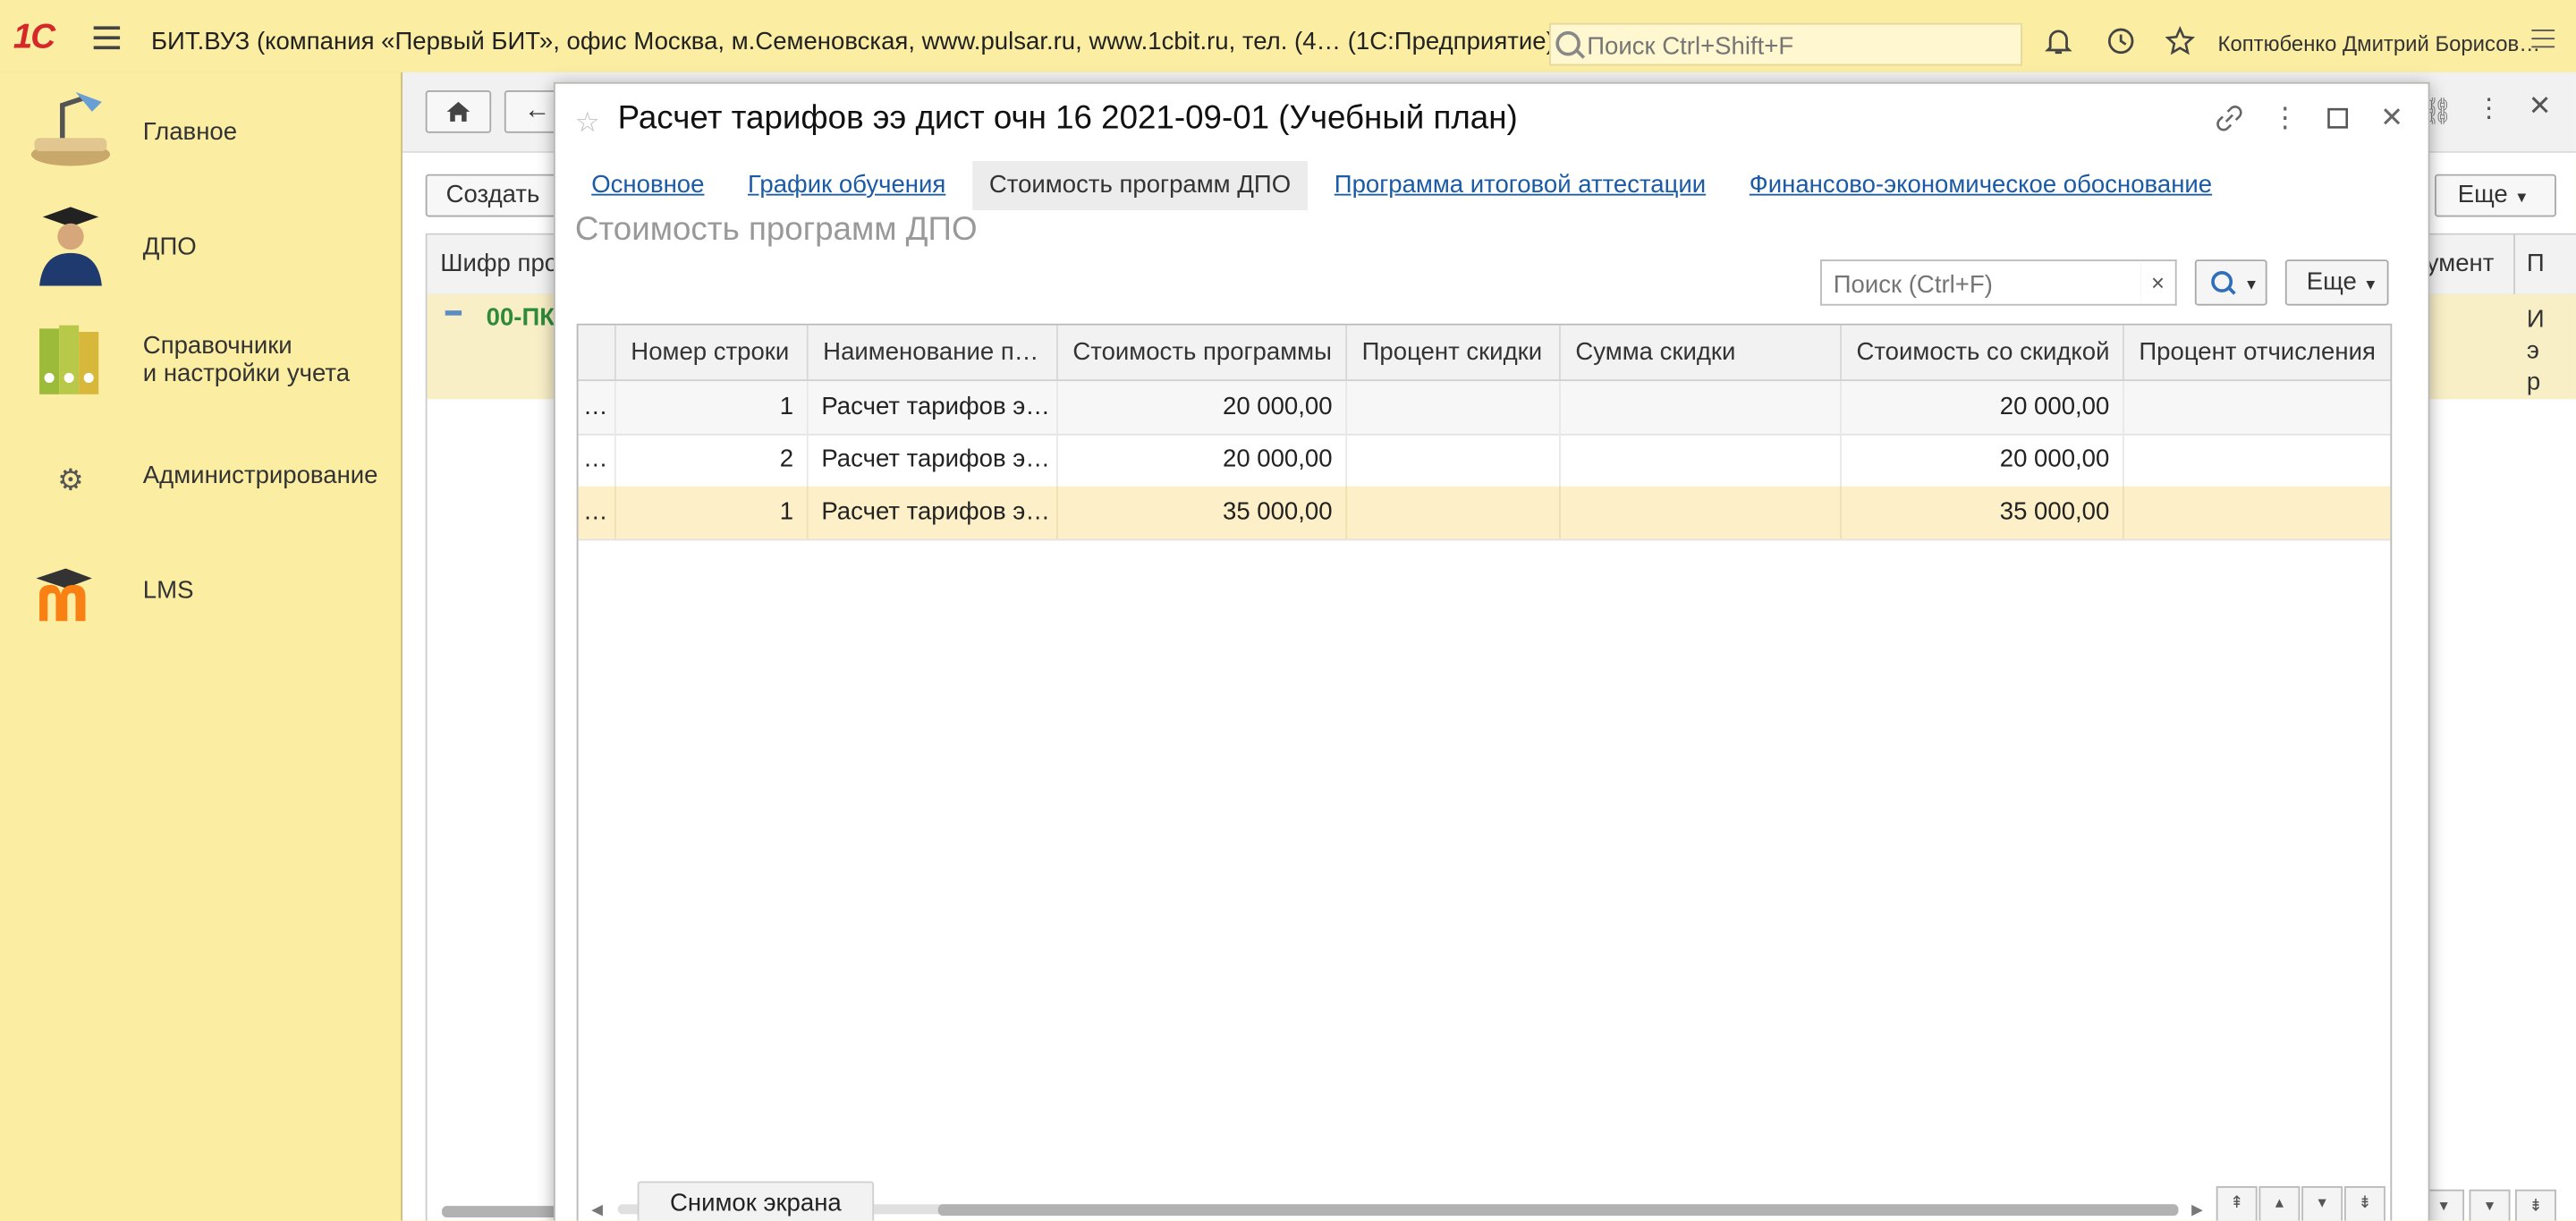 The height and width of the screenshot is (1221, 2576). Describe the element at coordinates (2158, 283) in the screenshot. I see `clear-search-button: ×` at that location.